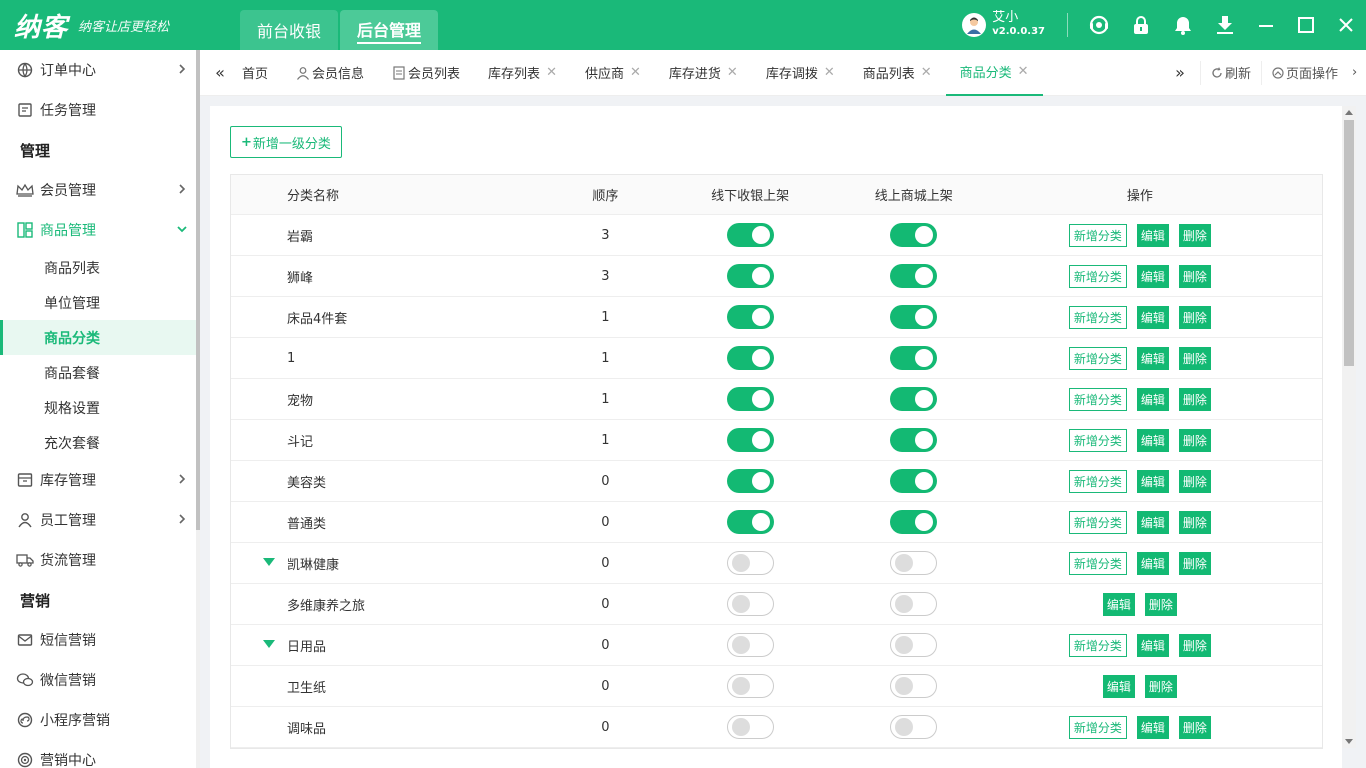 This screenshot has width=1366, height=768. I want to click on submenu-item: 商品分类, so click(98, 337).